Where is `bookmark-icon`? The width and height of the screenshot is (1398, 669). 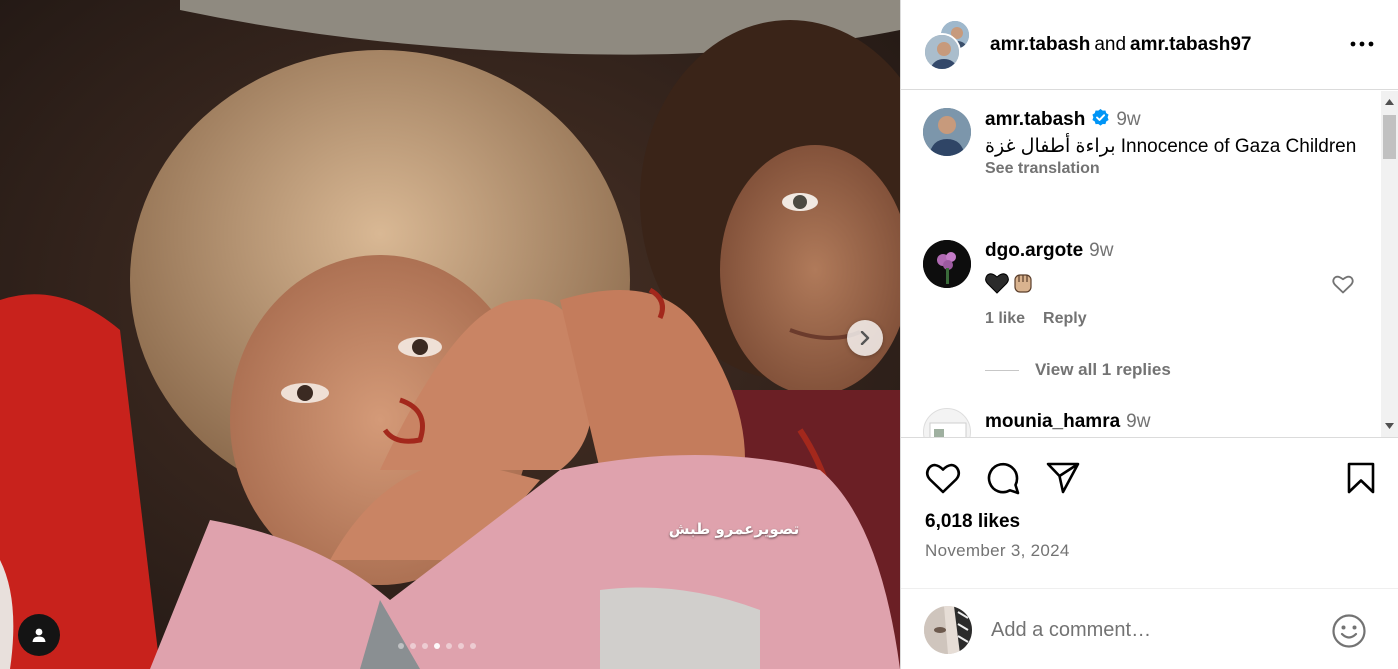
bookmark-icon is located at coordinates (1361, 478).